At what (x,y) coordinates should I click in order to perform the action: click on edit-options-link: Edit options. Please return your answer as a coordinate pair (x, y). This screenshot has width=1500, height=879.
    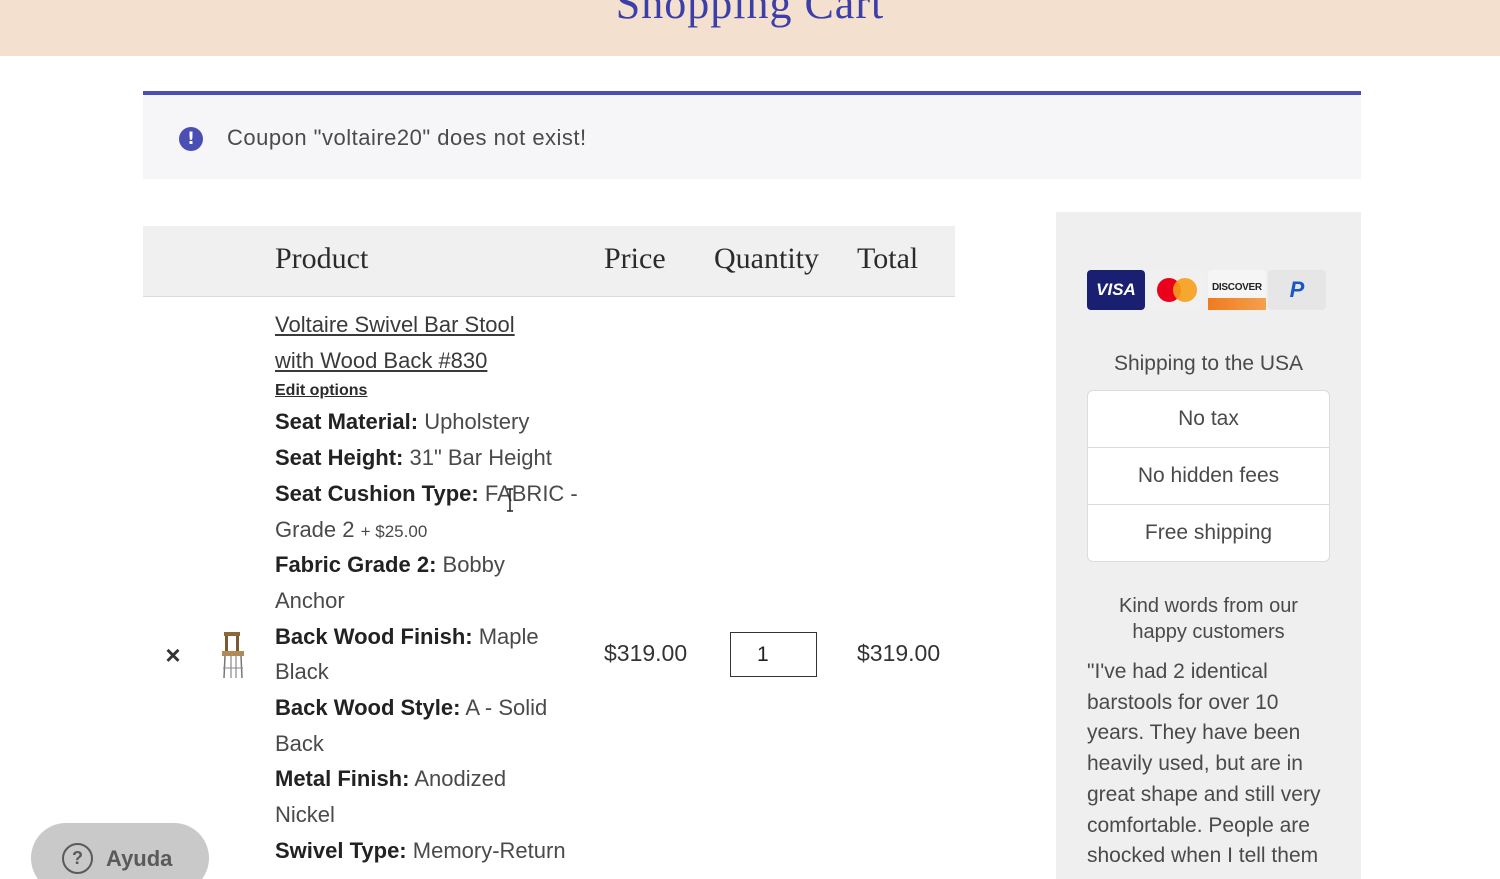
    Looking at the image, I should click on (321, 391).